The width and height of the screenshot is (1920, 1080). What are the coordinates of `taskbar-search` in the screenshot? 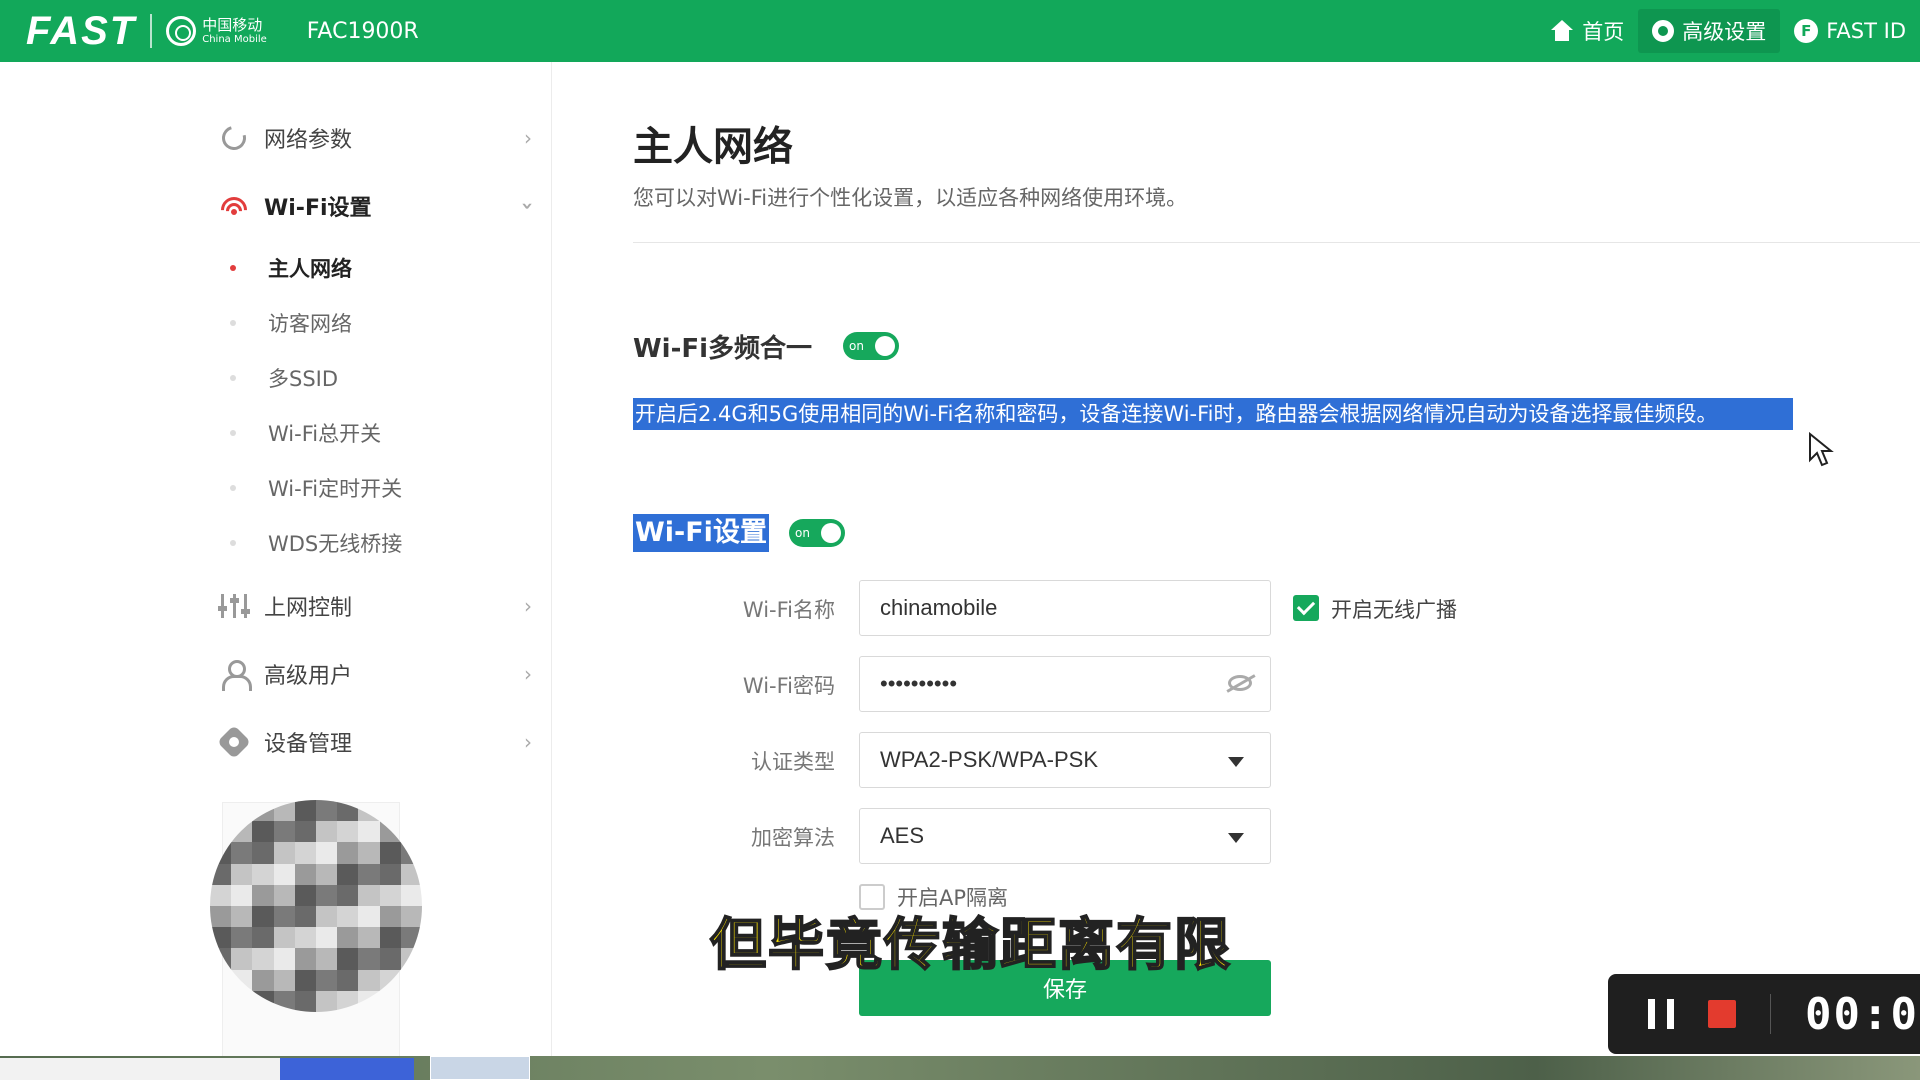 It's located at (140, 1069).